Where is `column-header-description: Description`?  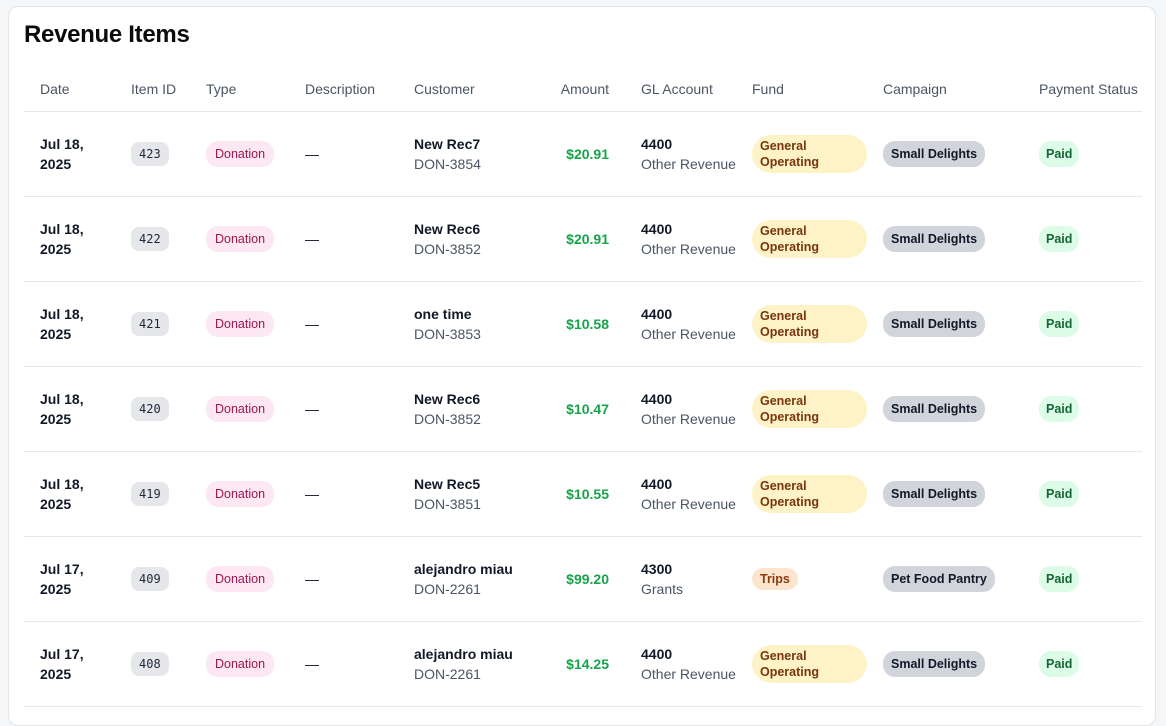 column-header-description: Description is located at coordinates (343, 89).